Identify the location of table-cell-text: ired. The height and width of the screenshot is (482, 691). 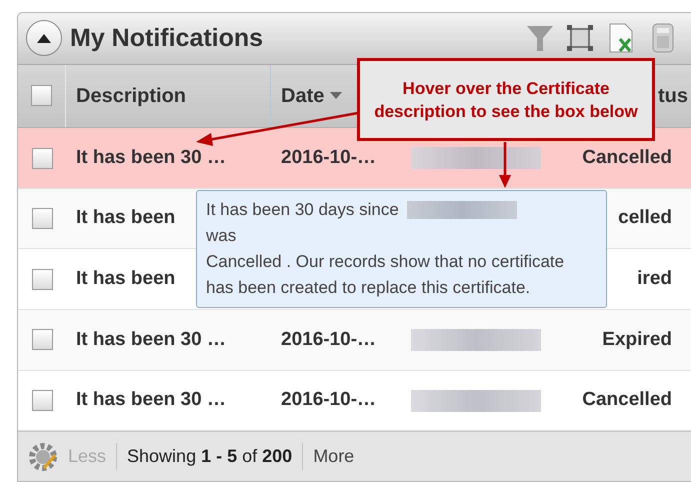
(654, 279).